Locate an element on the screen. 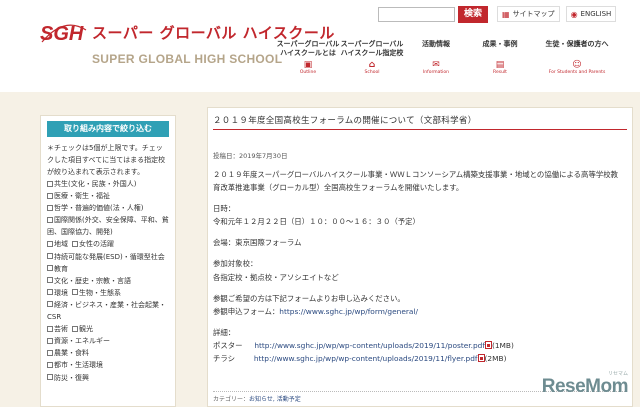 This screenshot has width=640, height=407. watermark-text: ReseMom is located at coordinates (585, 386).